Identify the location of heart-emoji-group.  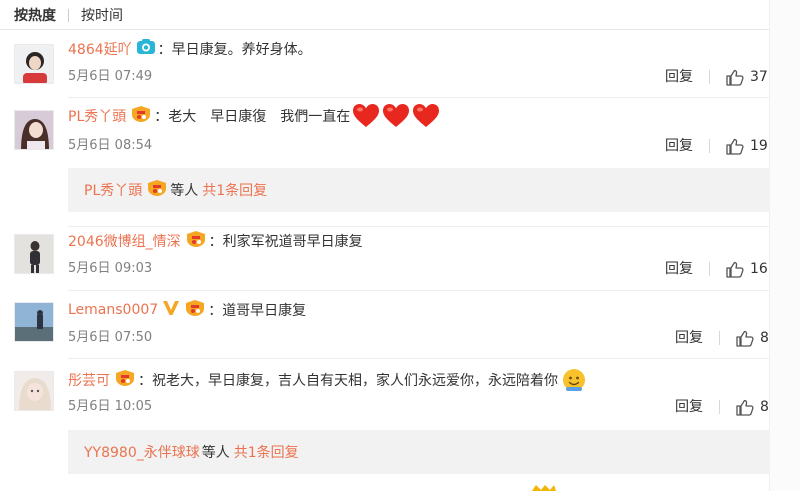
(397, 116).